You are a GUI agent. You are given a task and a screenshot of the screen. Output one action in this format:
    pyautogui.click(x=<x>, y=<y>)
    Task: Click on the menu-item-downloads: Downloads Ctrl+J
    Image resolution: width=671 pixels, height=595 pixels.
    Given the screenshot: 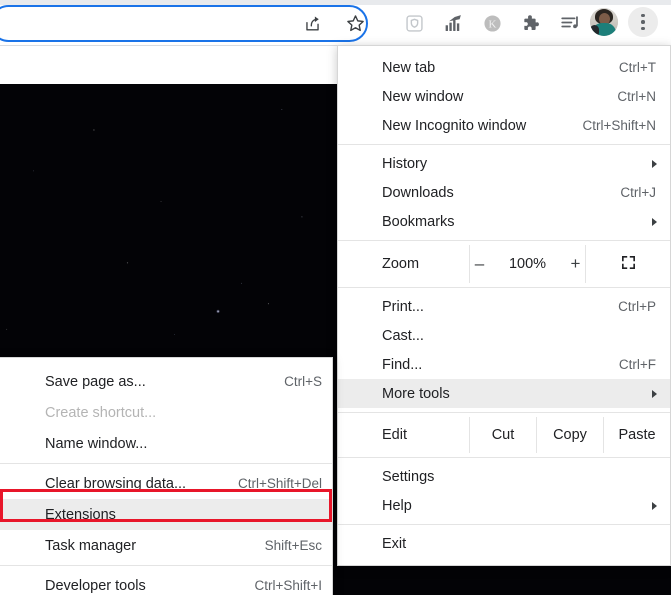 What is the action you would take?
    pyautogui.click(x=504, y=192)
    